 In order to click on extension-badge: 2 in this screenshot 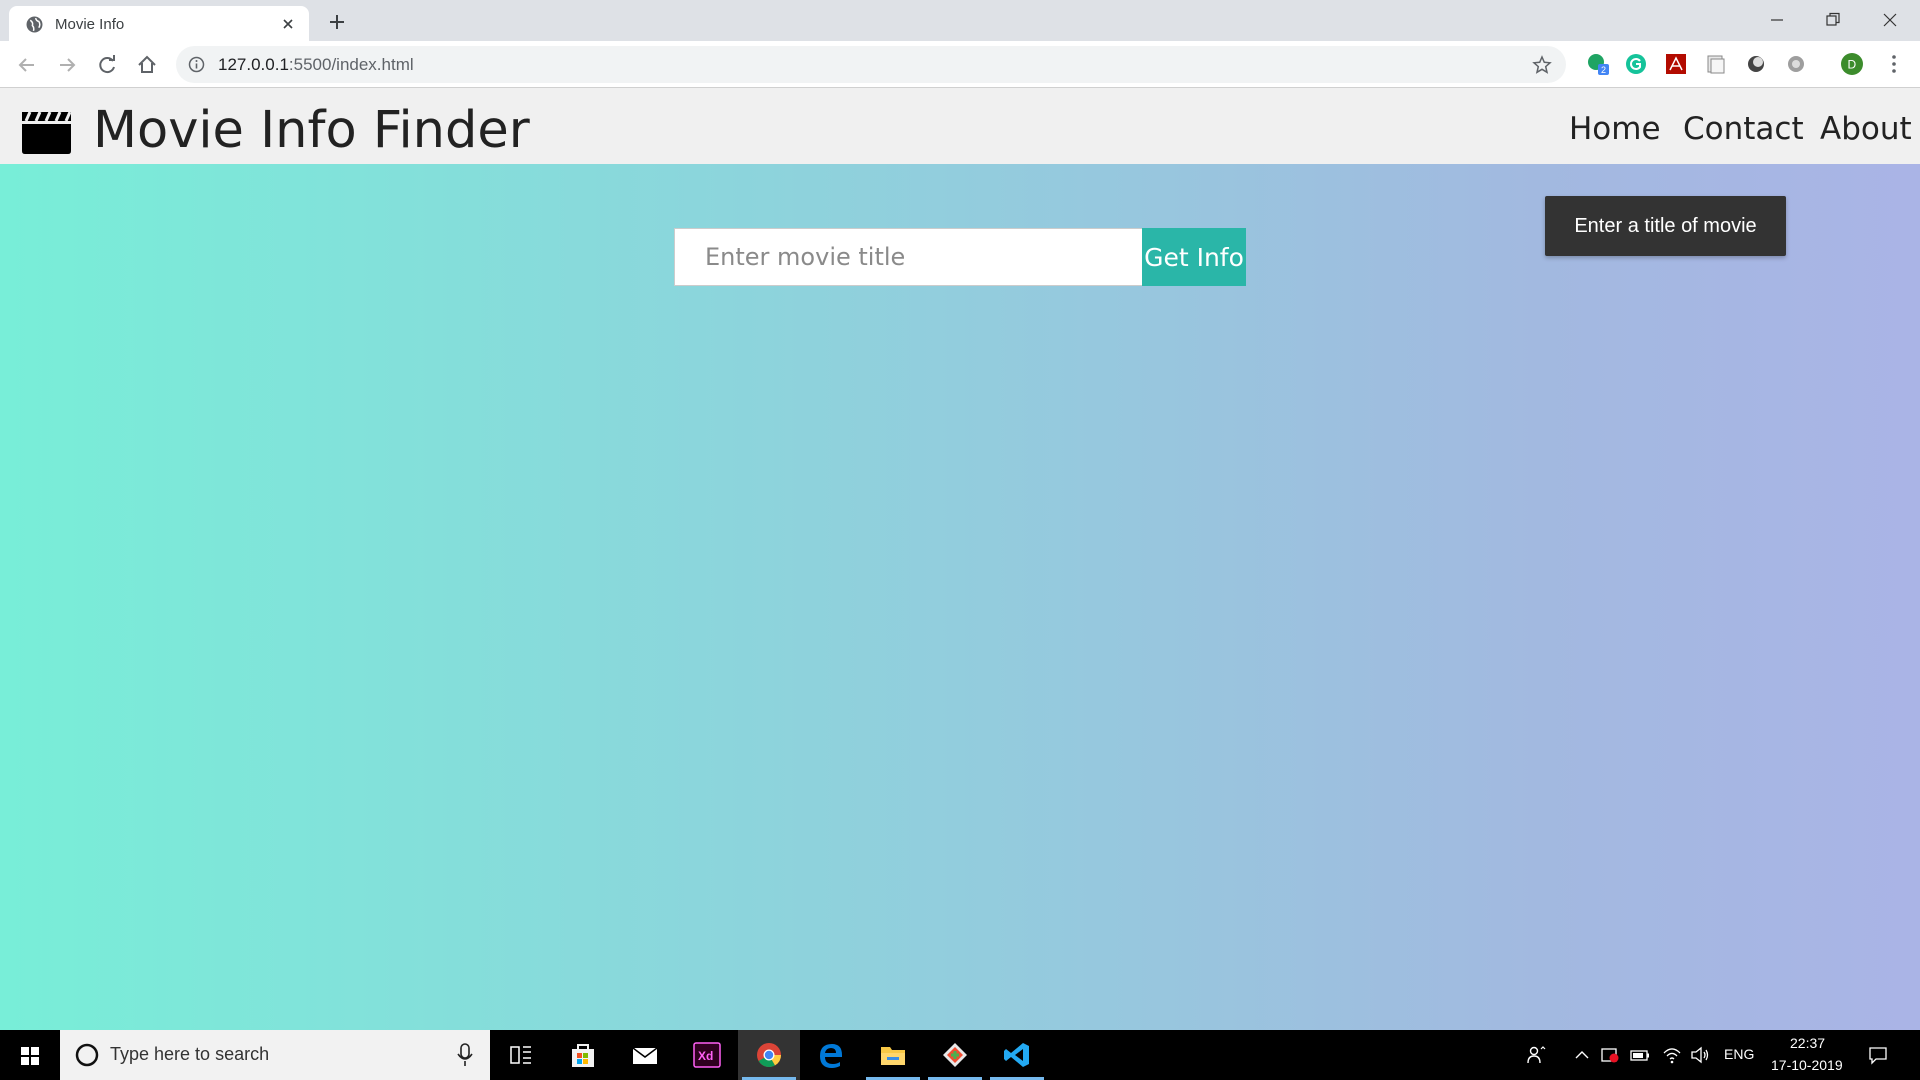, I will do `click(1603, 70)`.